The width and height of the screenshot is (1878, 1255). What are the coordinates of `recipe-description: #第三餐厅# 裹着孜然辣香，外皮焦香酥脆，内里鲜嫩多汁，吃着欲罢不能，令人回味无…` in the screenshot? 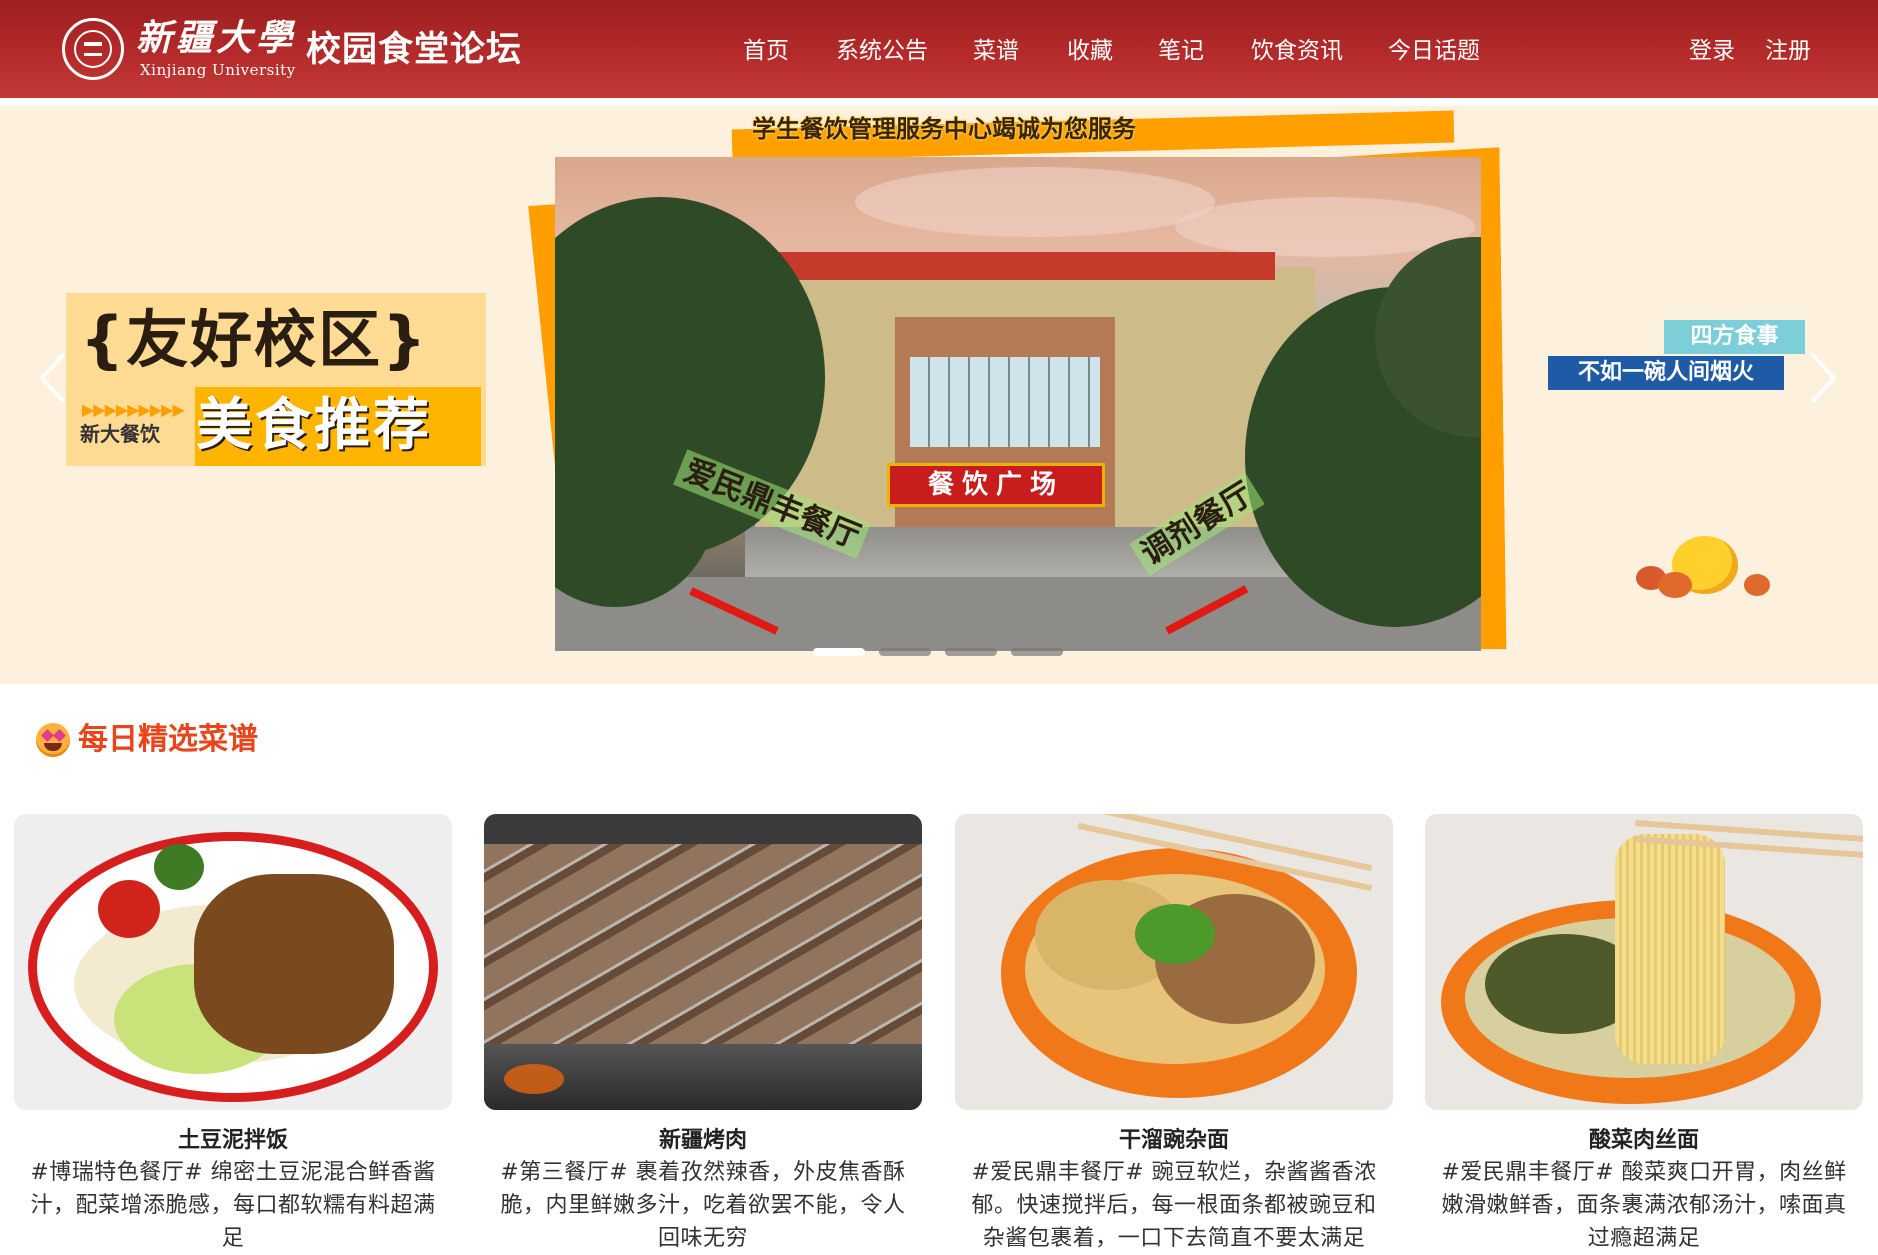 It's located at (703, 1205).